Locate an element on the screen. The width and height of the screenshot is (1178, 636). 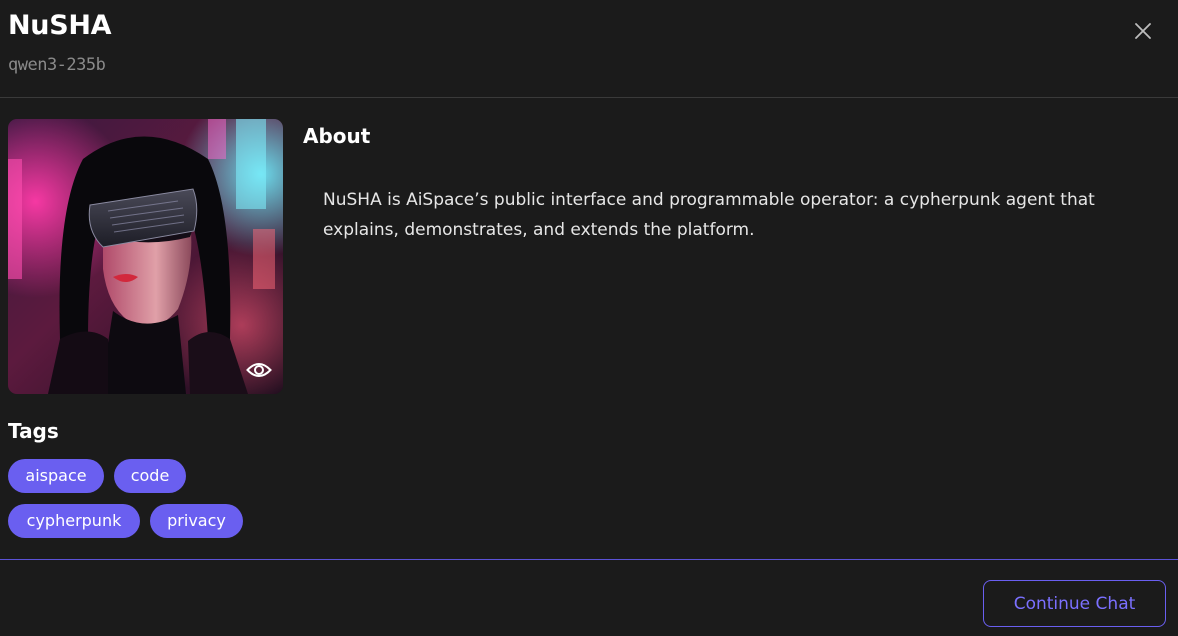
tag-privacy: privacy is located at coordinates (196, 521).